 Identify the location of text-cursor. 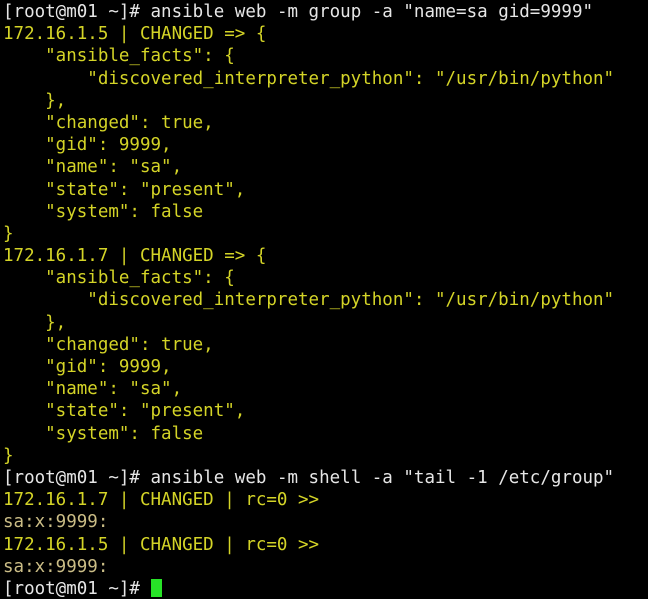
(156, 587).